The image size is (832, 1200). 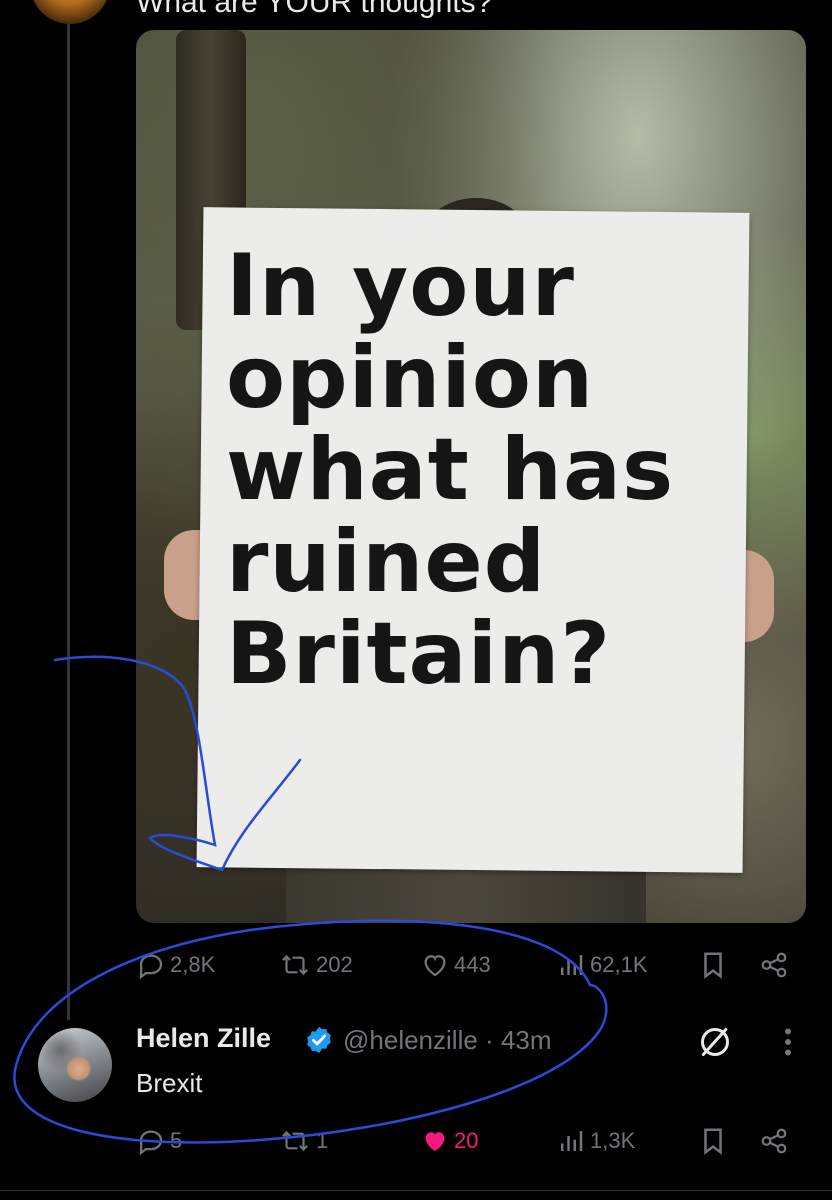 I want to click on reply-reply-button: 5, so click(x=159, y=1141).